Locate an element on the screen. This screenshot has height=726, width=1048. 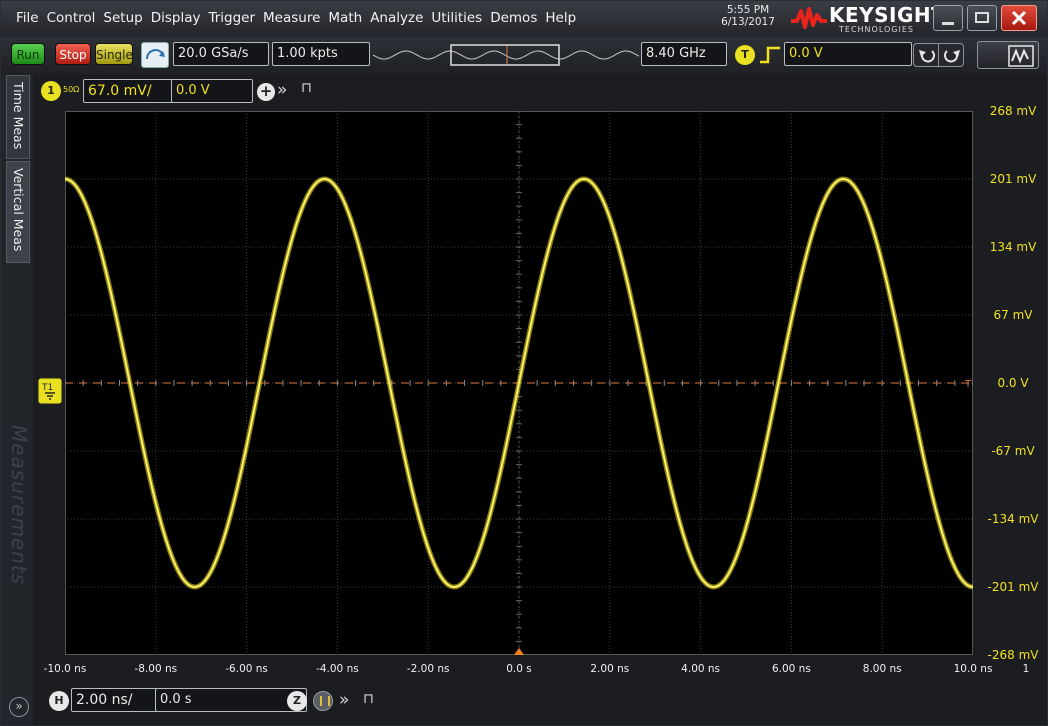
channel-impedance: 50Ω is located at coordinates (71, 89).